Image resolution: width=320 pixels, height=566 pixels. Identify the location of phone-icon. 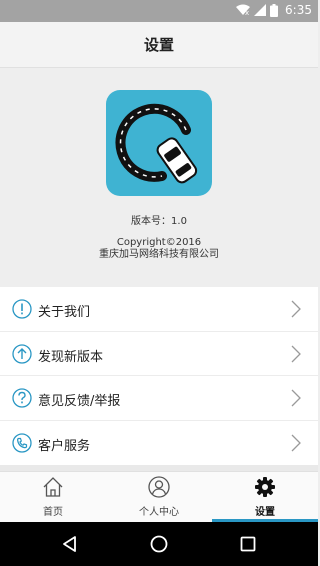
(22, 442).